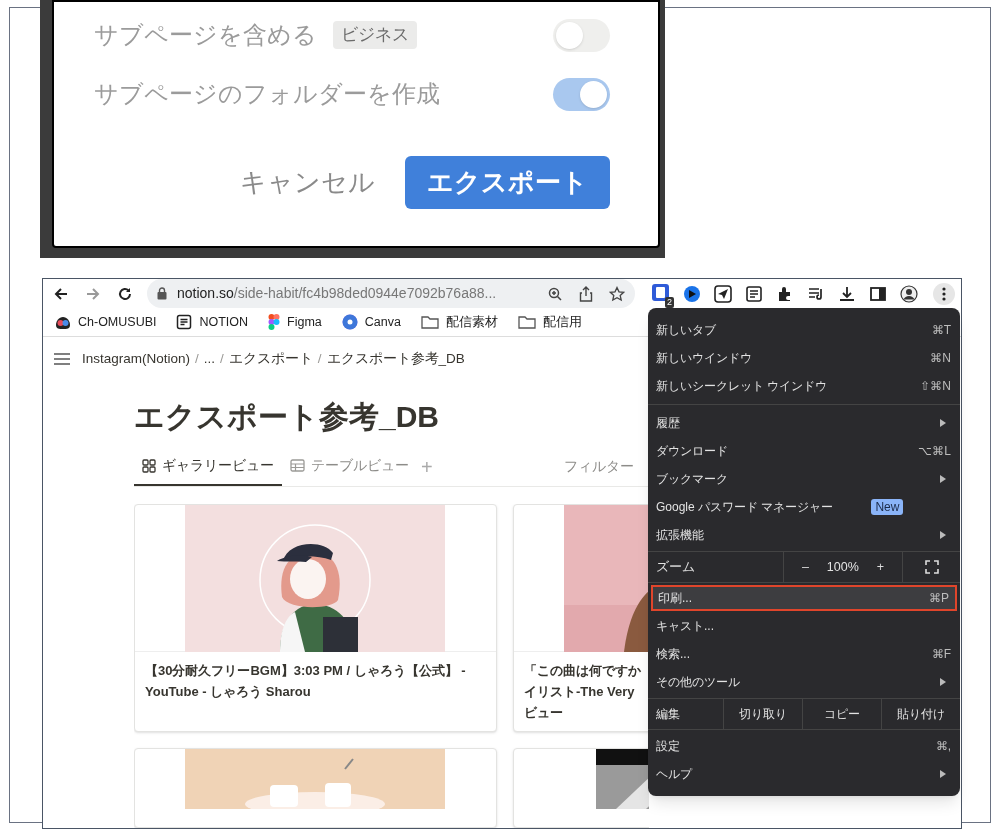  Describe the element at coordinates (940, 358) in the screenshot. I see `shortcut-text: ⌘N` at that location.